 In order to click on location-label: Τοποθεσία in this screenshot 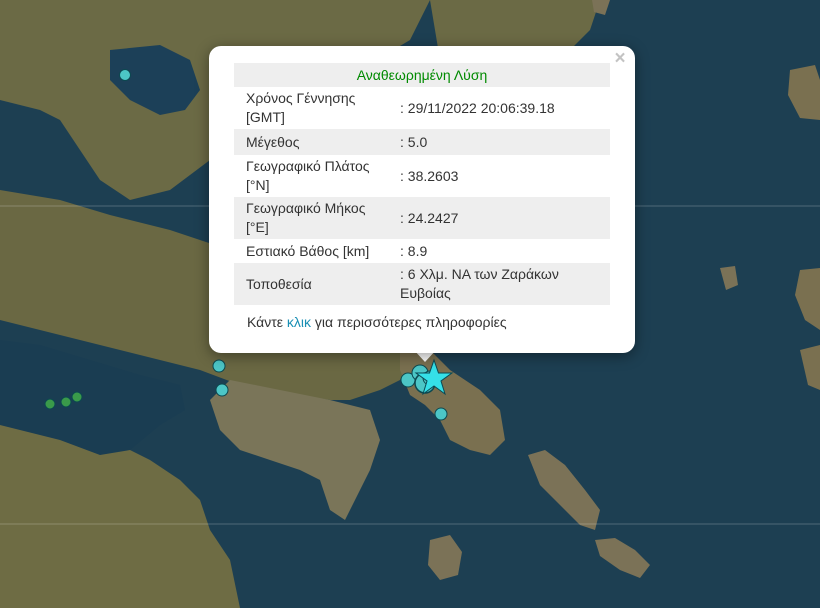, I will do `click(316, 284)`.